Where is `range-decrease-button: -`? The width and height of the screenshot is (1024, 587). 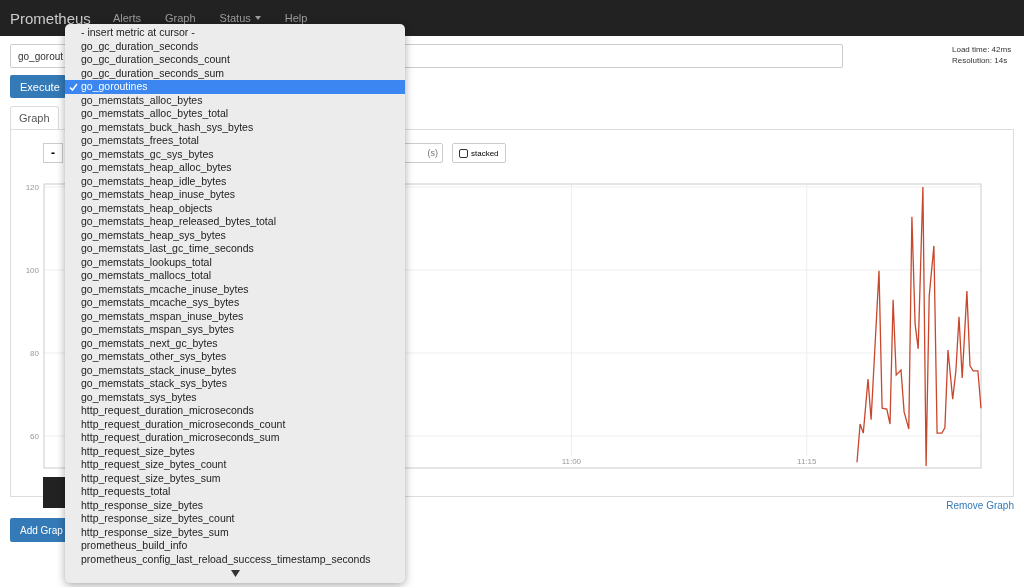 range-decrease-button: - is located at coordinates (53, 153).